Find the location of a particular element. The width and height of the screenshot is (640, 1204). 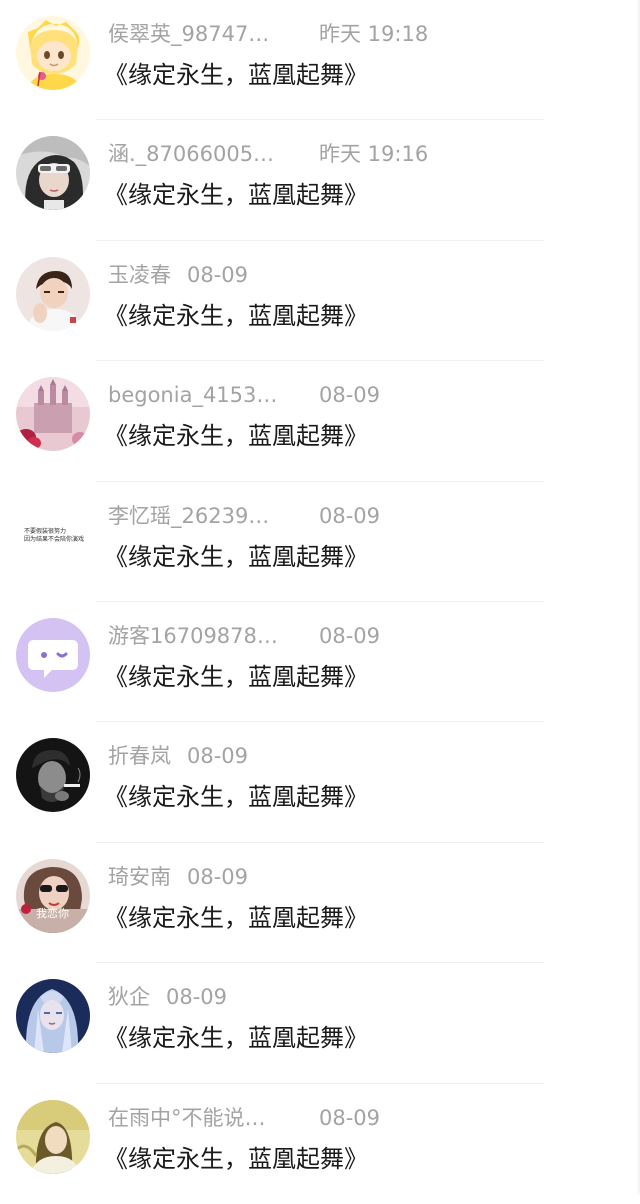

comment-item: 玉凌春 08-09 《缘定永生，蓝凰起舞》 is located at coordinates (320, 301).